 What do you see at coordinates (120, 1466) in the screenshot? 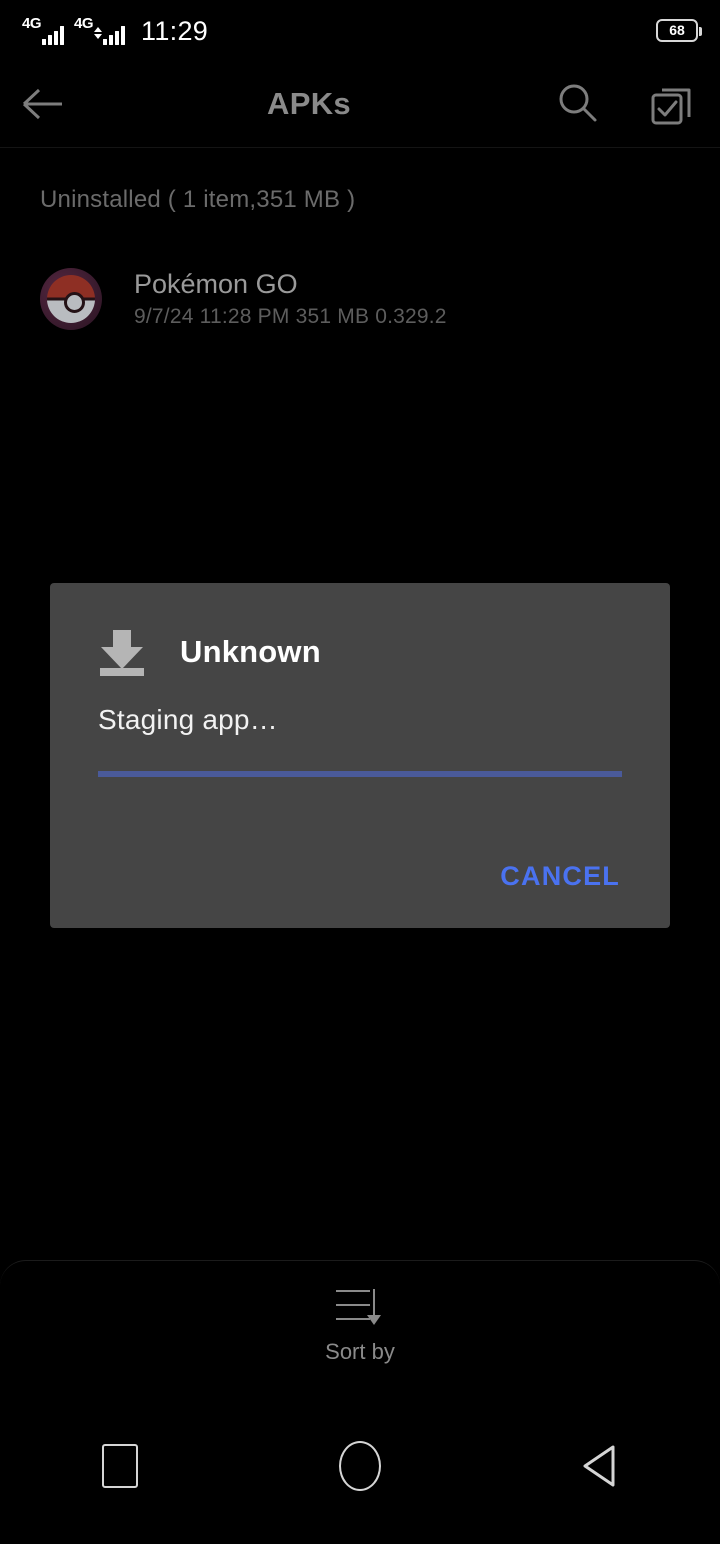
I see `square-recents-icon` at bounding box center [120, 1466].